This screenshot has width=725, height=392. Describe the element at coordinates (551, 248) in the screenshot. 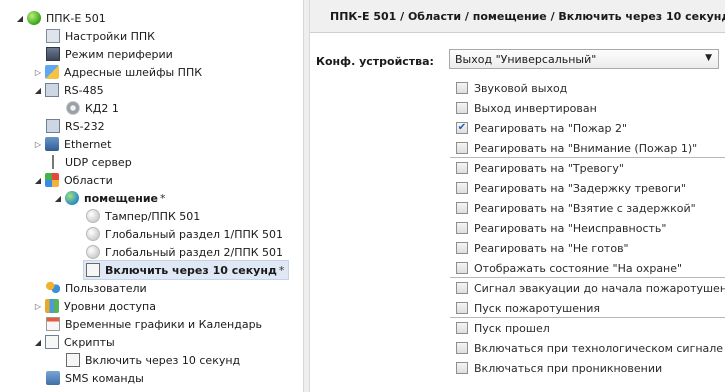

I see `option-label: Реагировать на "Не готов"` at that location.